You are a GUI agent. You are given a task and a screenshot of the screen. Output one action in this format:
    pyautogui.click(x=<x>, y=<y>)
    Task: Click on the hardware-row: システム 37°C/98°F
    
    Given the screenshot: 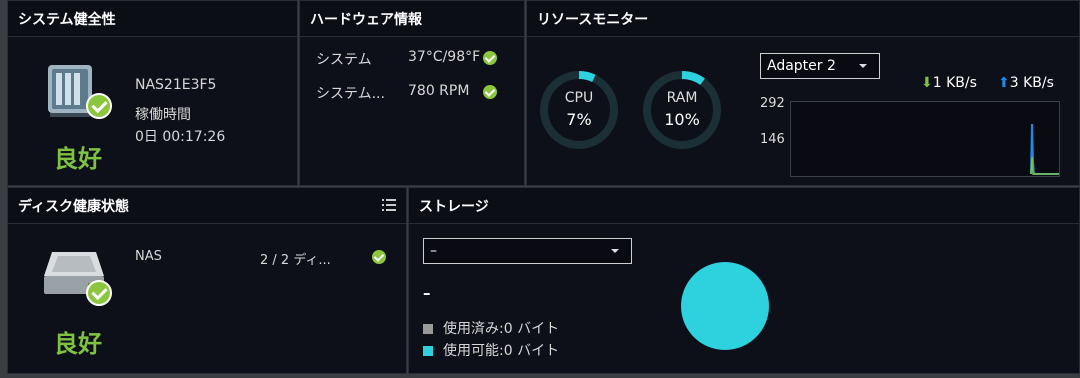 What is the action you would take?
    pyautogui.click(x=416, y=59)
    